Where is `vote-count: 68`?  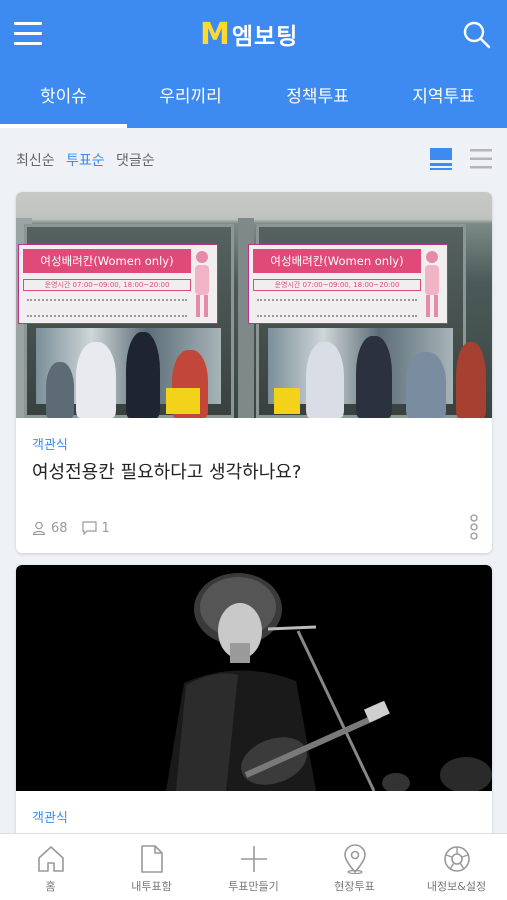 vote-count: 68 is located at coordinates (59, 528).